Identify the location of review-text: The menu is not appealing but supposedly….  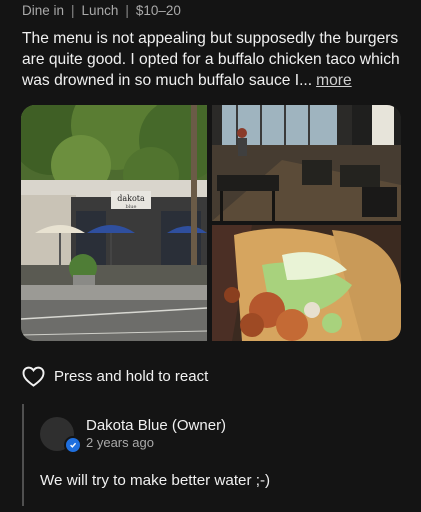
(213, 59).